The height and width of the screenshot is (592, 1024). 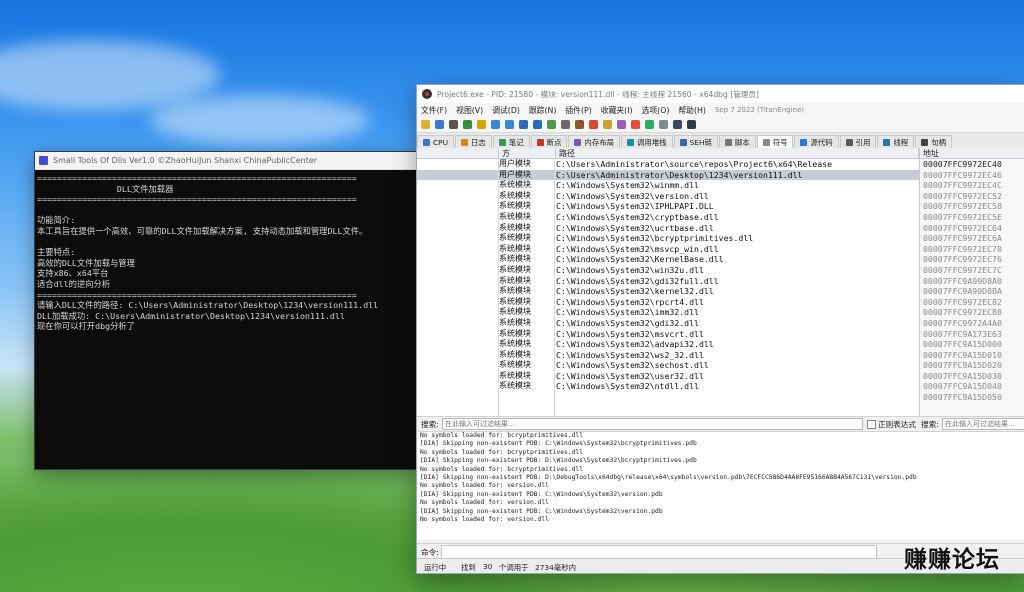 I want to click on module-row: 系统模块 C:\Windows\System32\IPHLPAPI.DLL, so click(x=668, y=206).